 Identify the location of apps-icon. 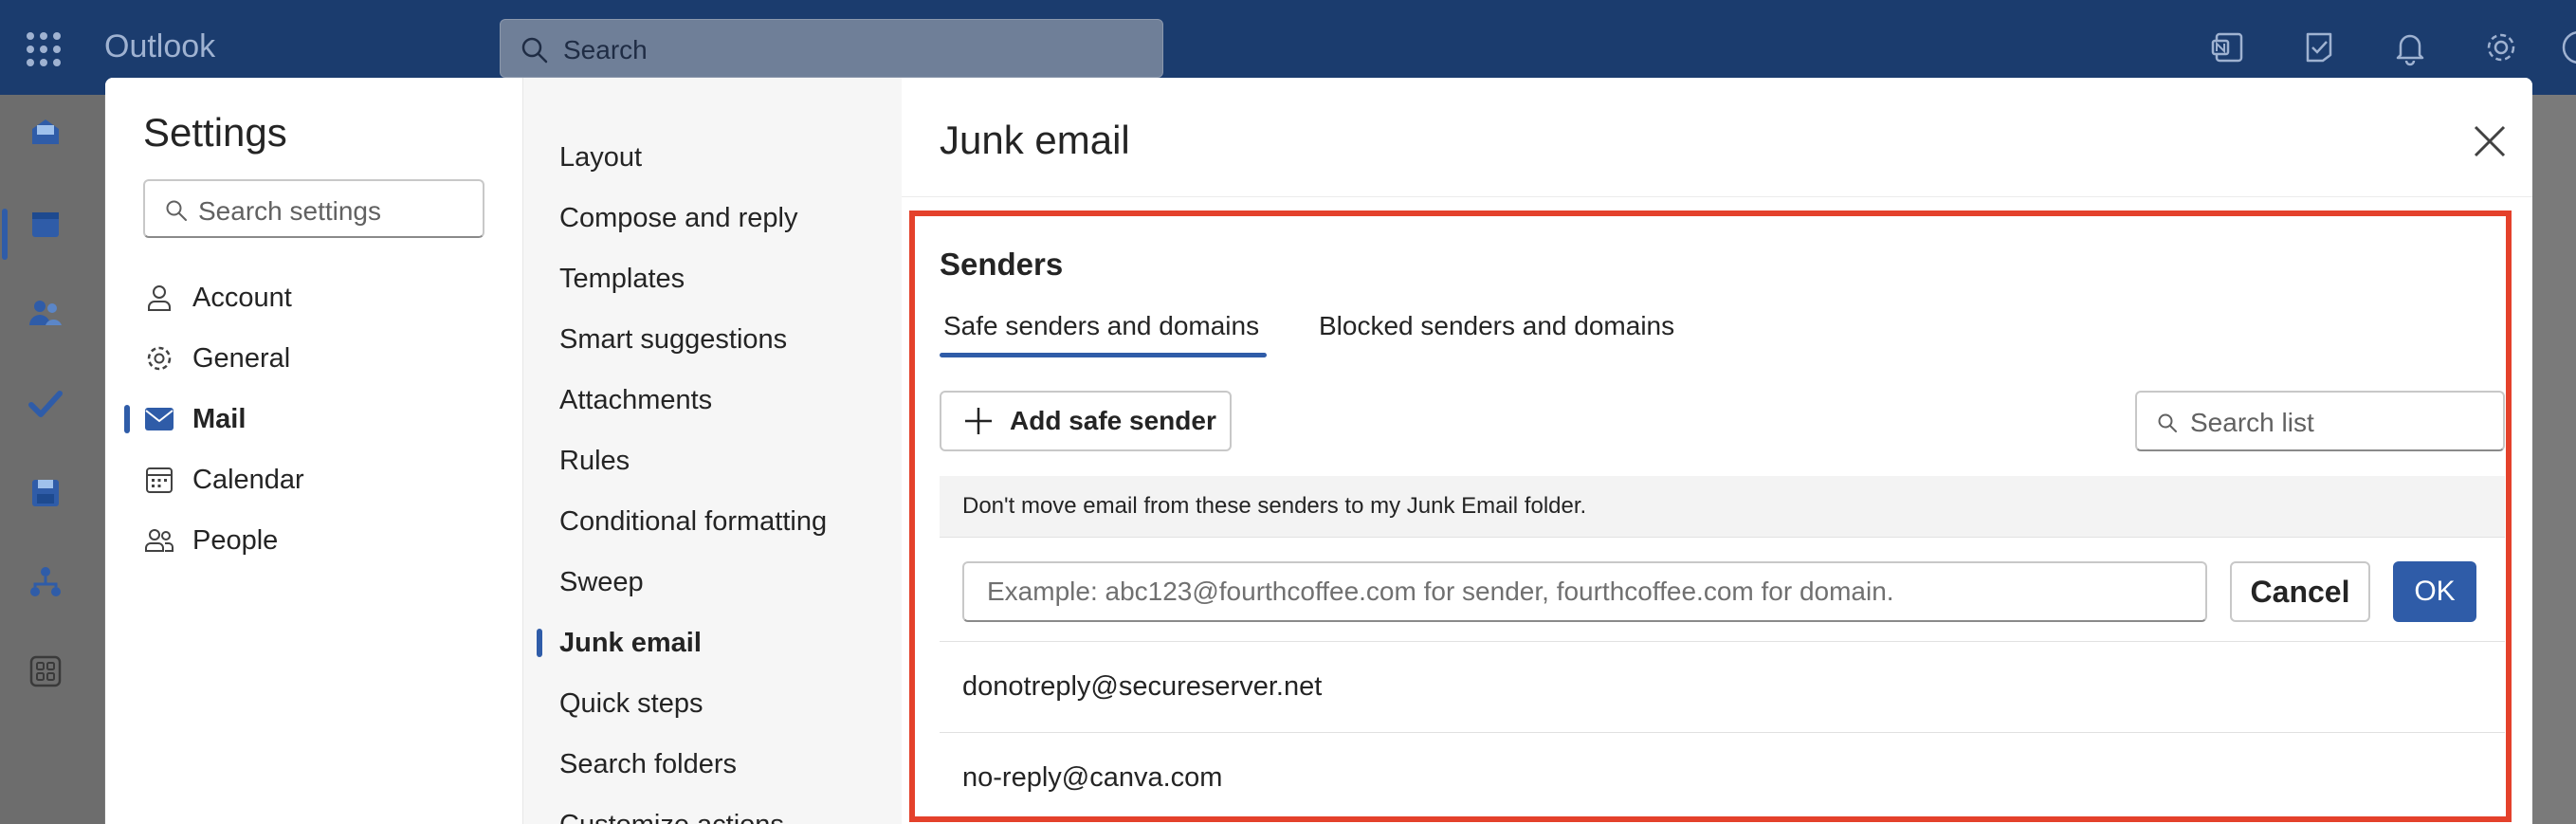
(45, 671).